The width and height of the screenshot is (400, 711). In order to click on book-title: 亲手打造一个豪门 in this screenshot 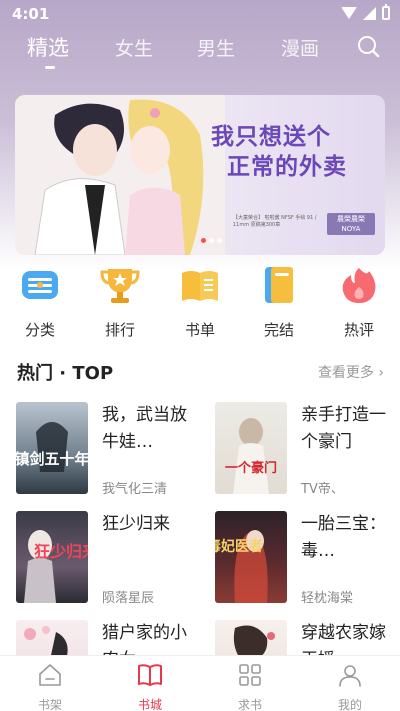, I will do `click(343, 428)`.